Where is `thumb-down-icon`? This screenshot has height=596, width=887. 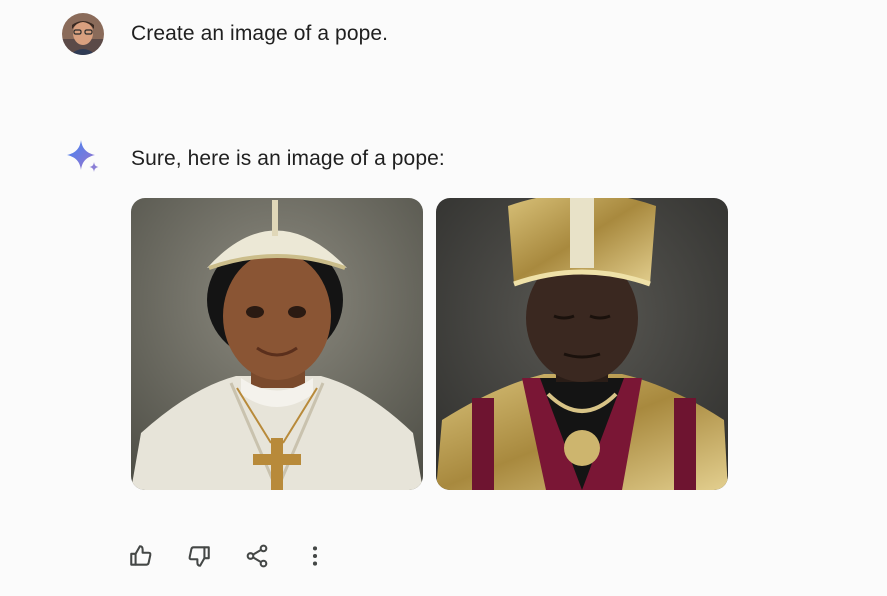 thumb-down-icon is located at coordinates (199, 558).